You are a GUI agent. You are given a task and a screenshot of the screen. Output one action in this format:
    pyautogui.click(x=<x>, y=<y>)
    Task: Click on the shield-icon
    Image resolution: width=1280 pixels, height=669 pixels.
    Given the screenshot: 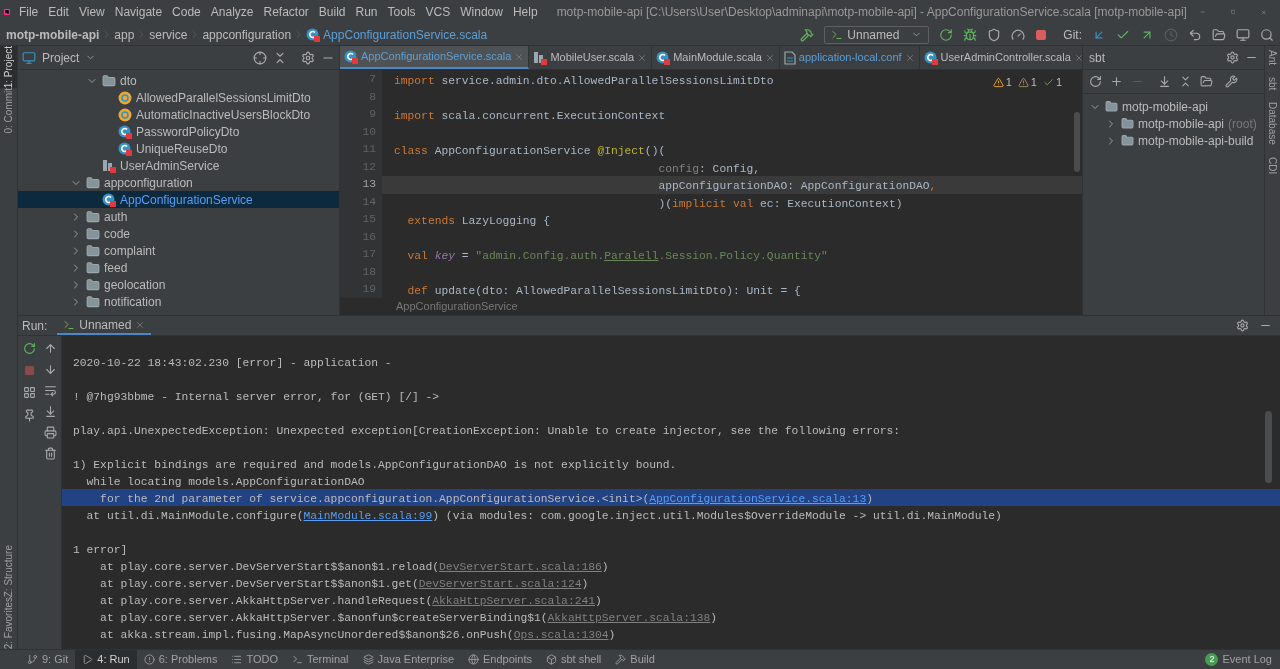 What is the action you would take?
    pyautogui.click(x=994, y=34)
    